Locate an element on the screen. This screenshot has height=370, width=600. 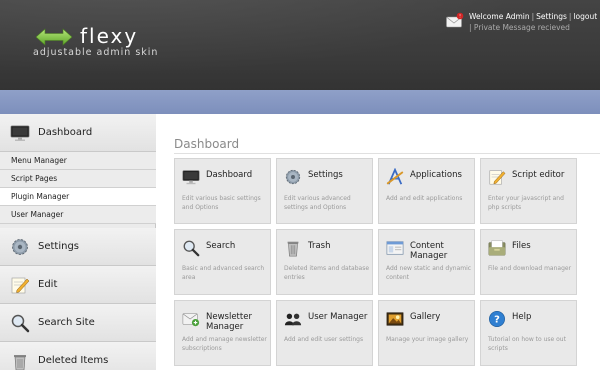
sidebar-item-settings: Settings is located at coordinates (78, 247).